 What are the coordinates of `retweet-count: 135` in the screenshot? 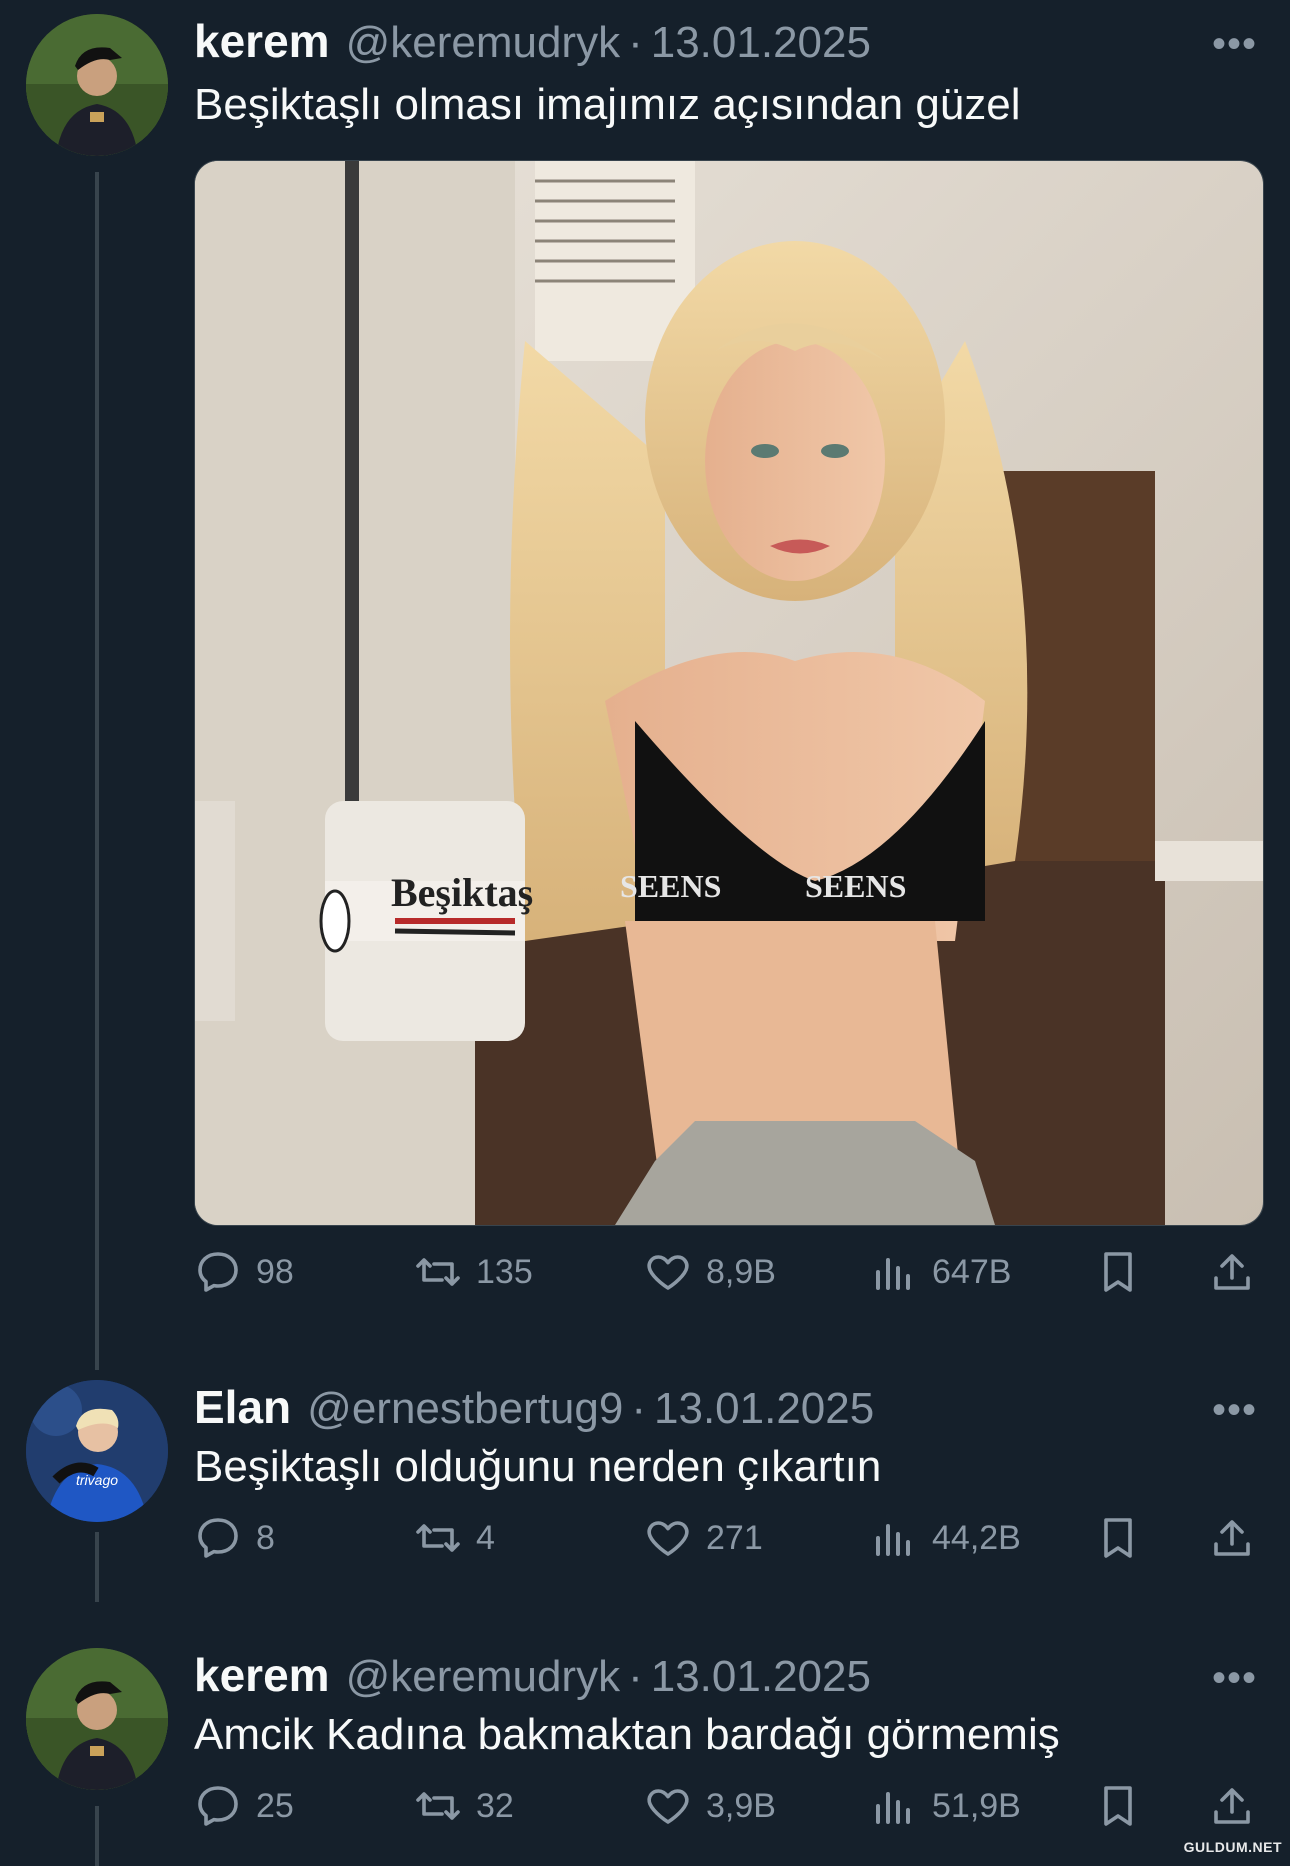 It's located at (504, 1271).